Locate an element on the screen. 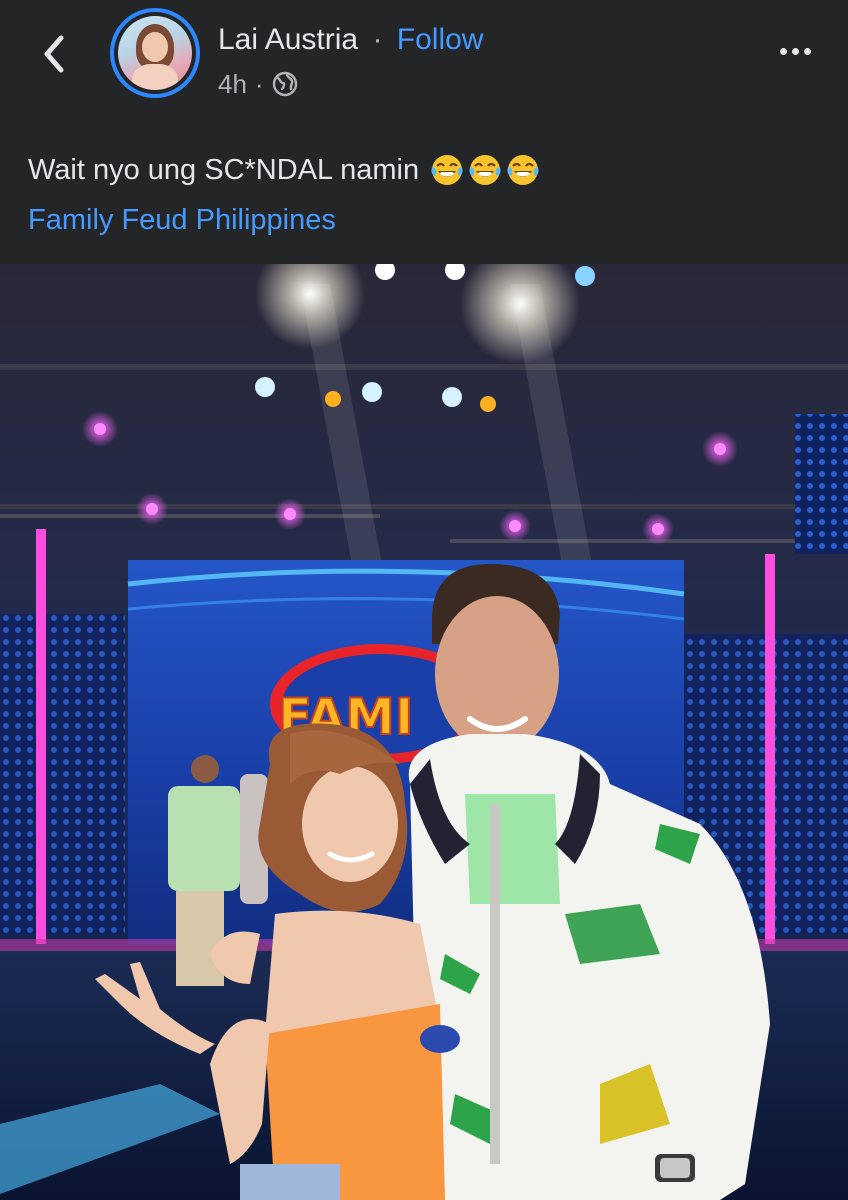 This screenshot has width=848, height=1200. post-caption: Wait nyo ung SC*NDAL namin is located at coordinates (284, 170).